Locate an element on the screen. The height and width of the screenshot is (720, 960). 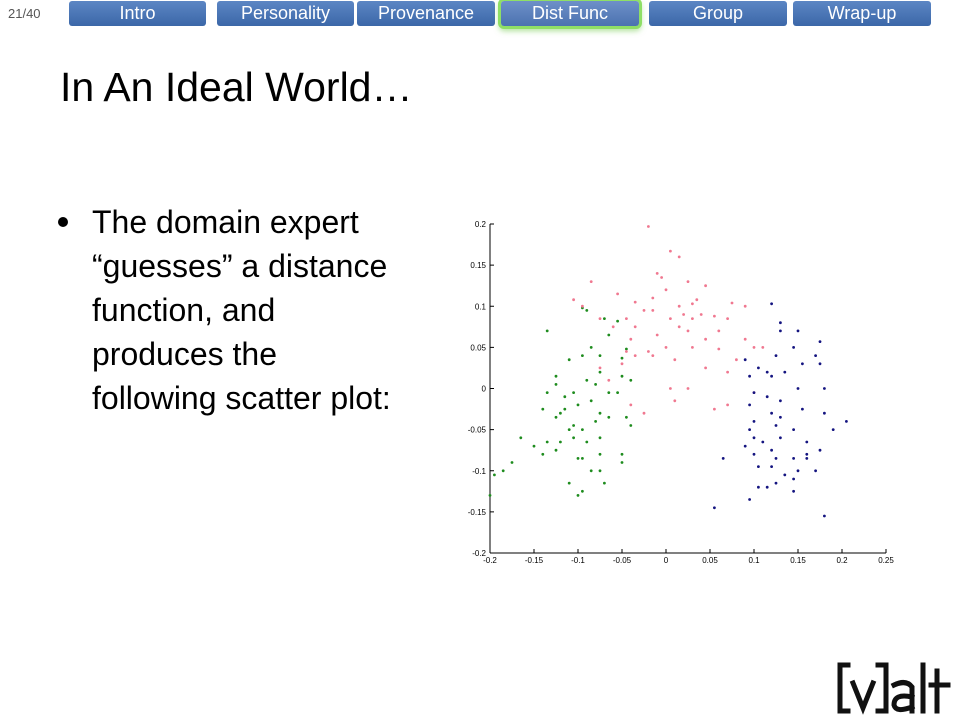
x-tick-label: 0.05 is located at coordinates (710, 560).